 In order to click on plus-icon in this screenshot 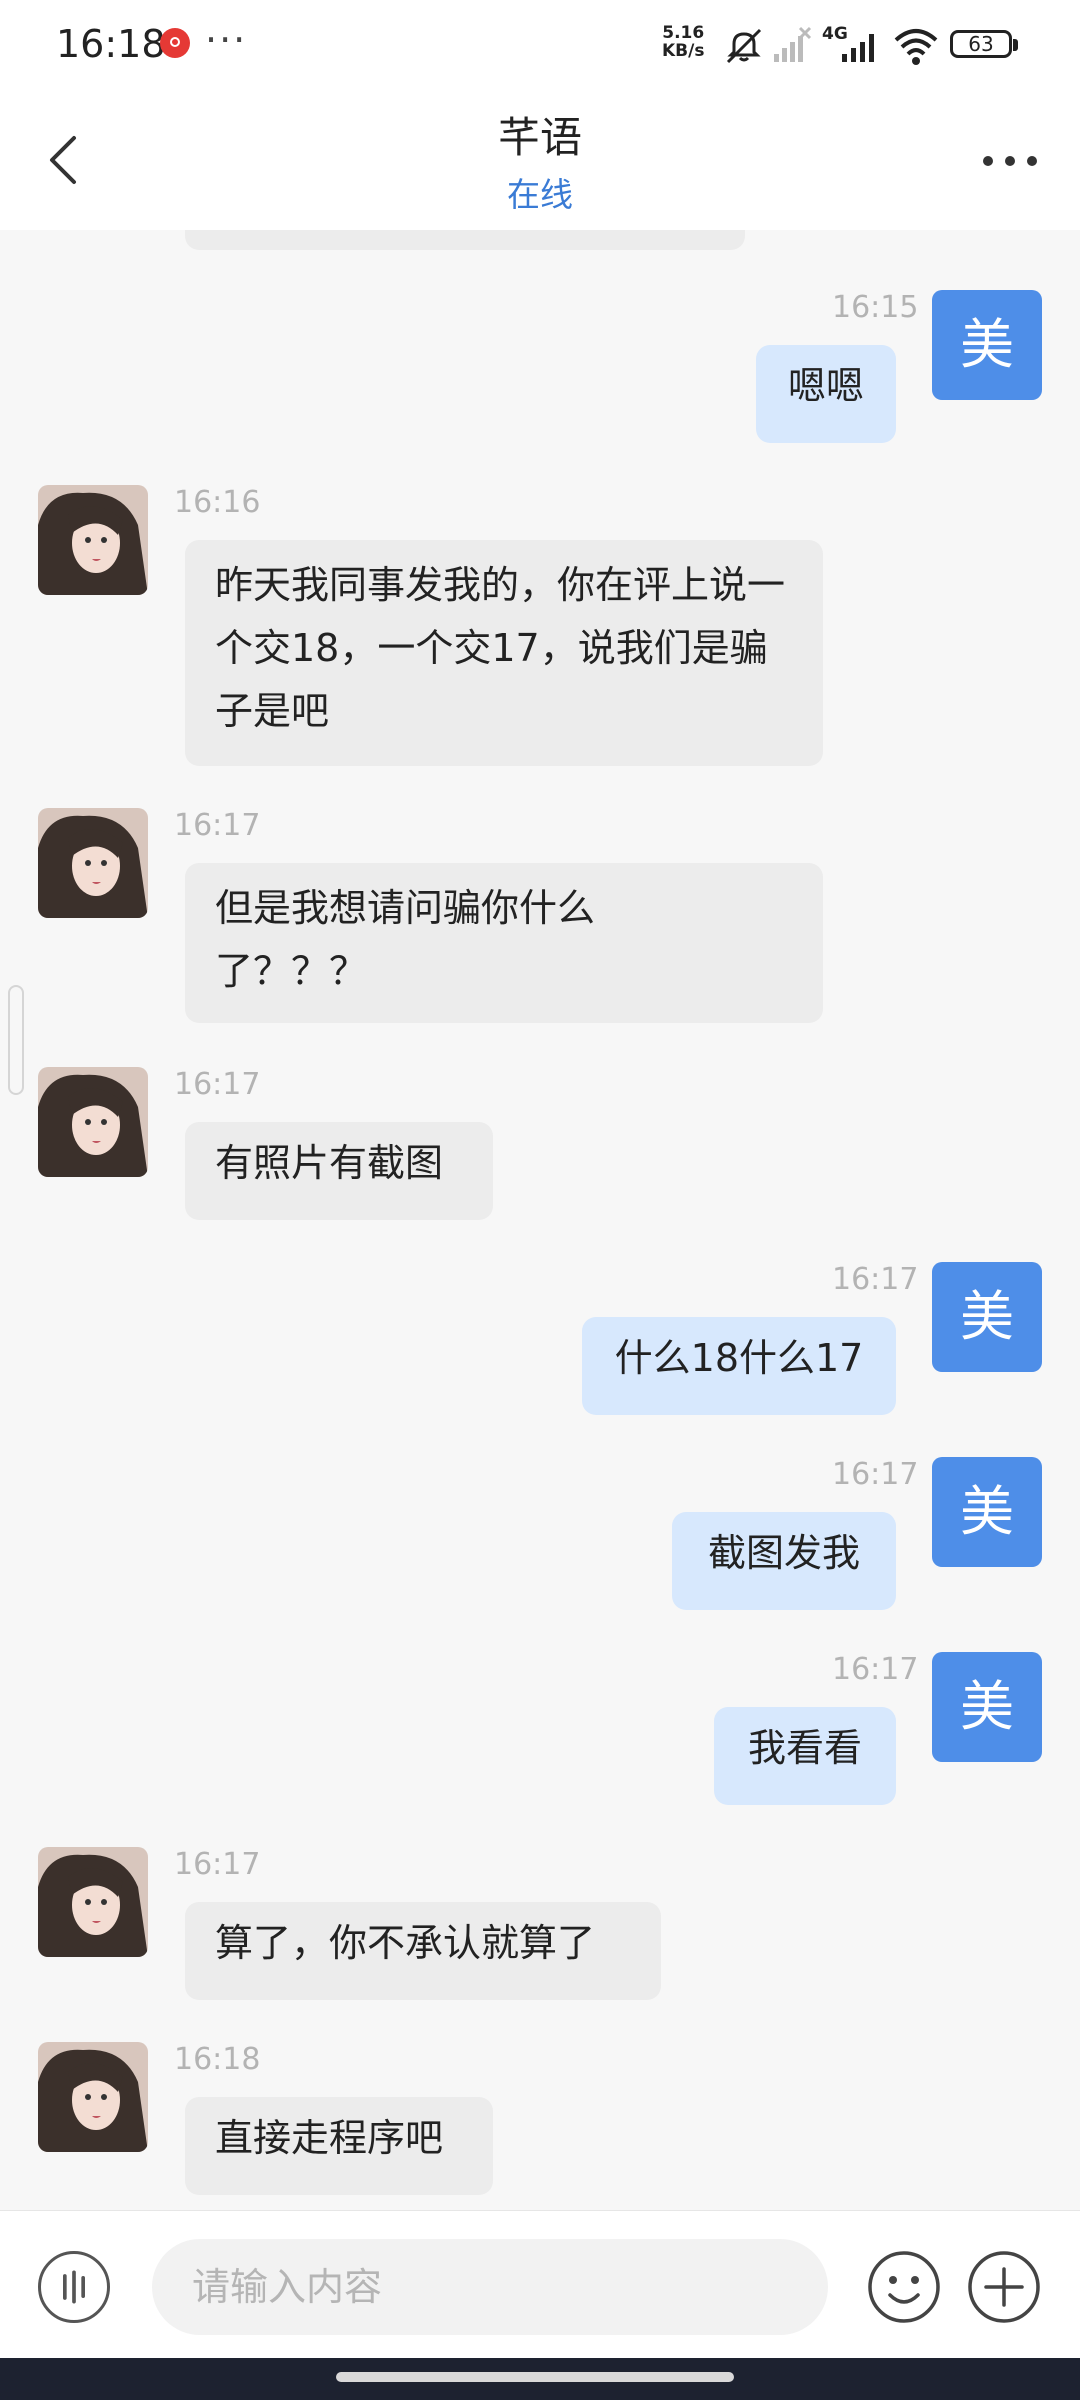, I will do `click(1004, 2287)`.